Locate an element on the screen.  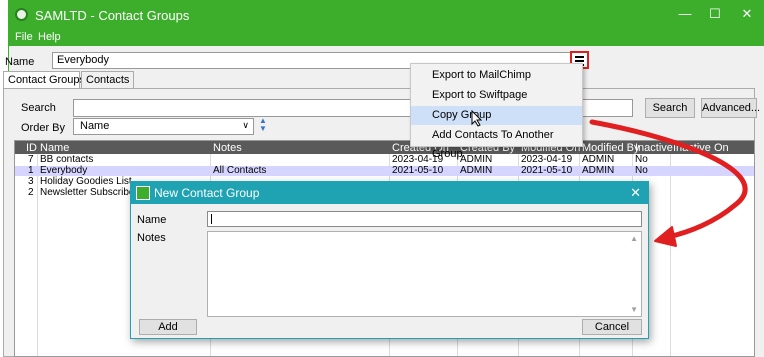
menu-file: File is located at coordinates (24, 37).